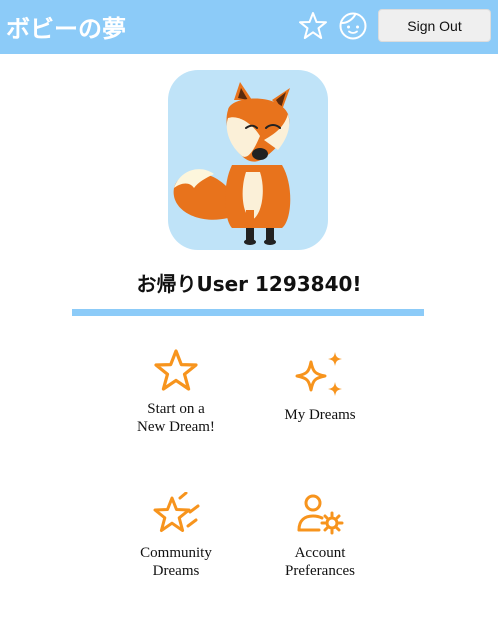 This screenshot has width=498, height=625. Describe the element at coordinates (176, 512) in the screenshot. I see `shooting-star-icon` at that location.